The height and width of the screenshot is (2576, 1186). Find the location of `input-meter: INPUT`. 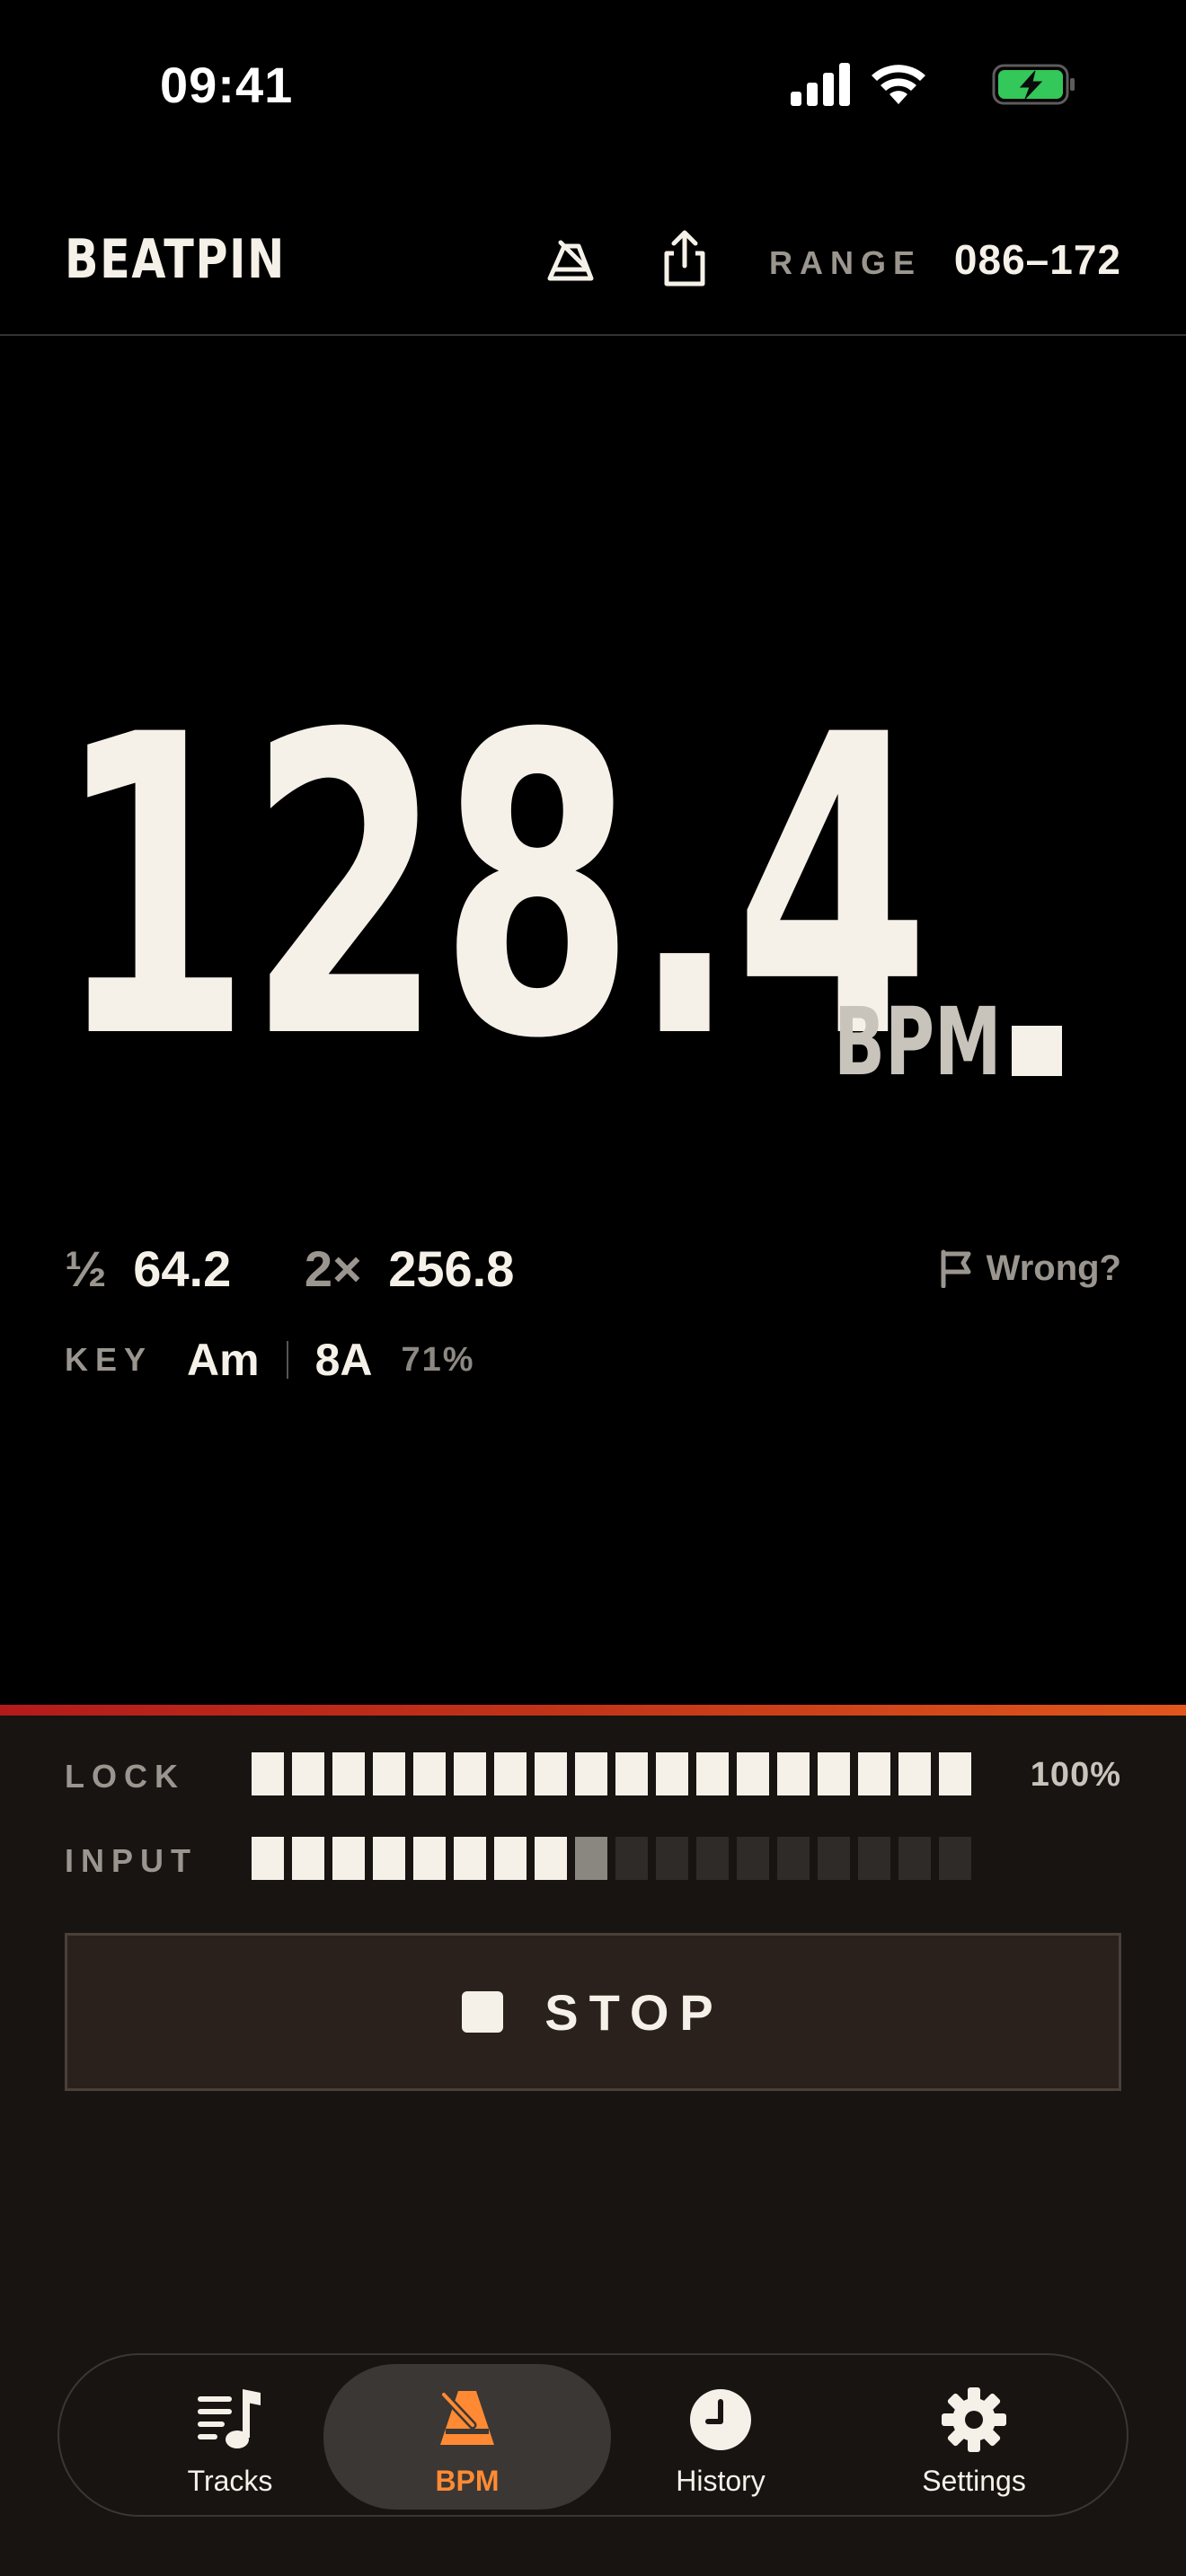

input-meter: INPUT is located at coordinates (593, 1859).